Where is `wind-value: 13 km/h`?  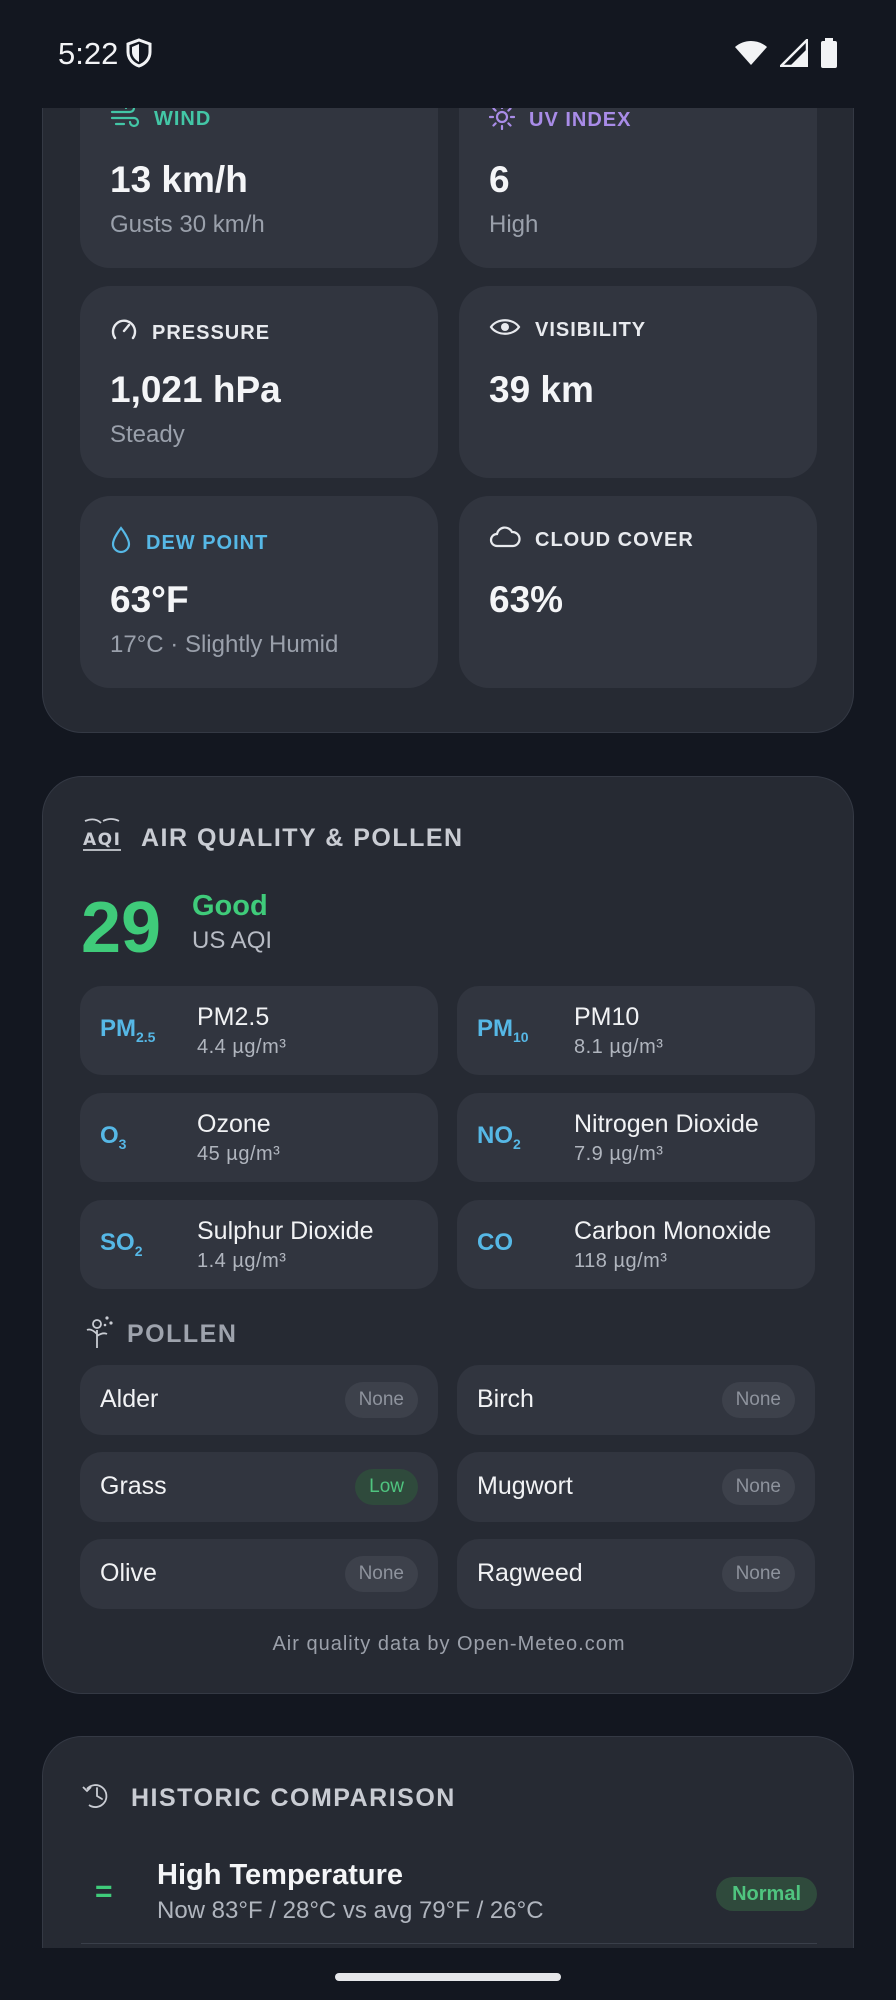
wind-value: 13 km/h is located at coordinates (179, 179).